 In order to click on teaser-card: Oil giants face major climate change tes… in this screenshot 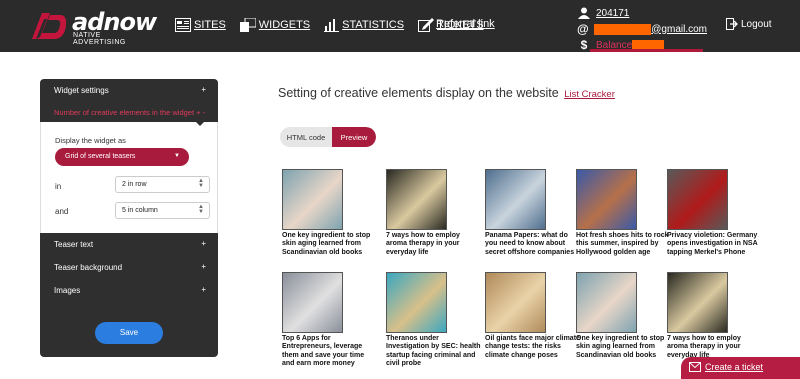, I will do `click(532, 316)`.